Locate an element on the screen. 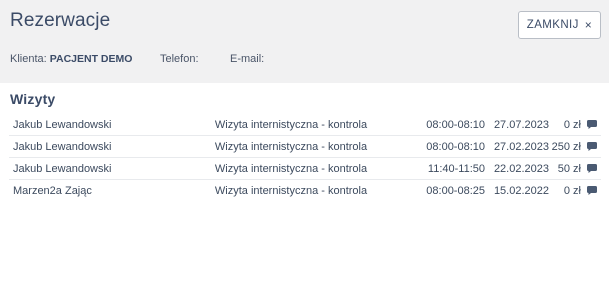  visit-date: 22.02.2023 is located at coordinates (521, 169).